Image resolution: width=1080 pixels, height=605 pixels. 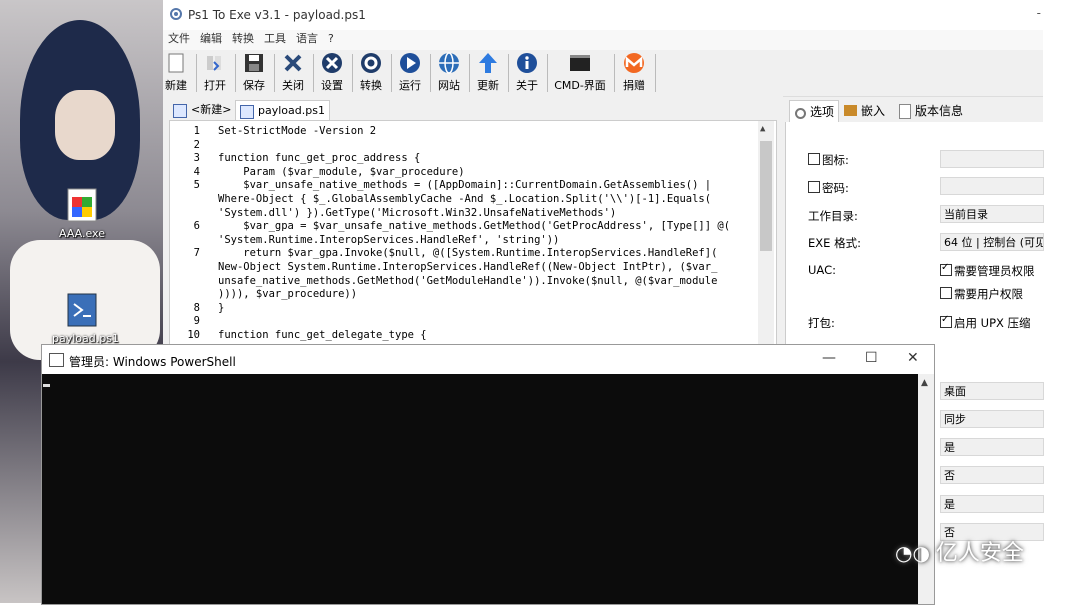 What do you see at coordinates (814, 187) in the screenshot?
I see `password-checkbox` at bounding box center [814, 187].